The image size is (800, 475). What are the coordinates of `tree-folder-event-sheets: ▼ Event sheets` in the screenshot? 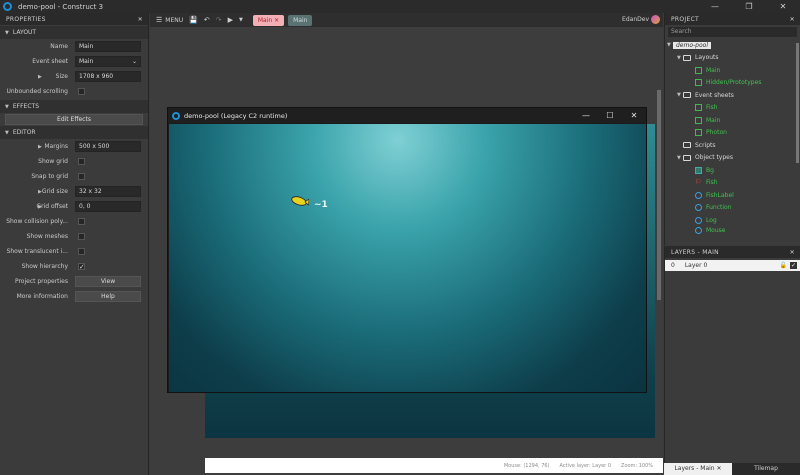 It's located at (732, 95).